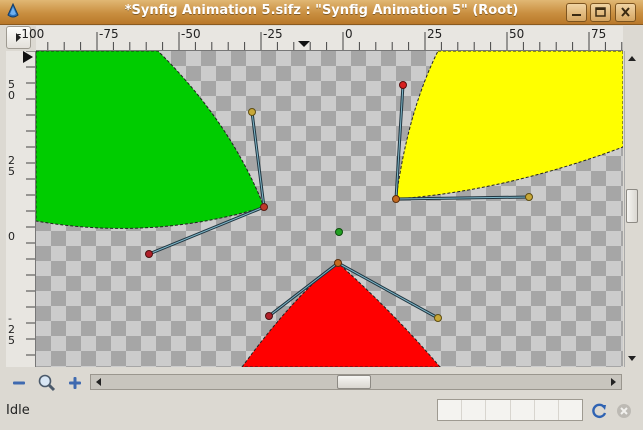 This screenshot has height=430, width=643. What do you see at coordinates (576, 15) in the screenshot?
I see `minimize-icon` at bounding box center [576, 15].